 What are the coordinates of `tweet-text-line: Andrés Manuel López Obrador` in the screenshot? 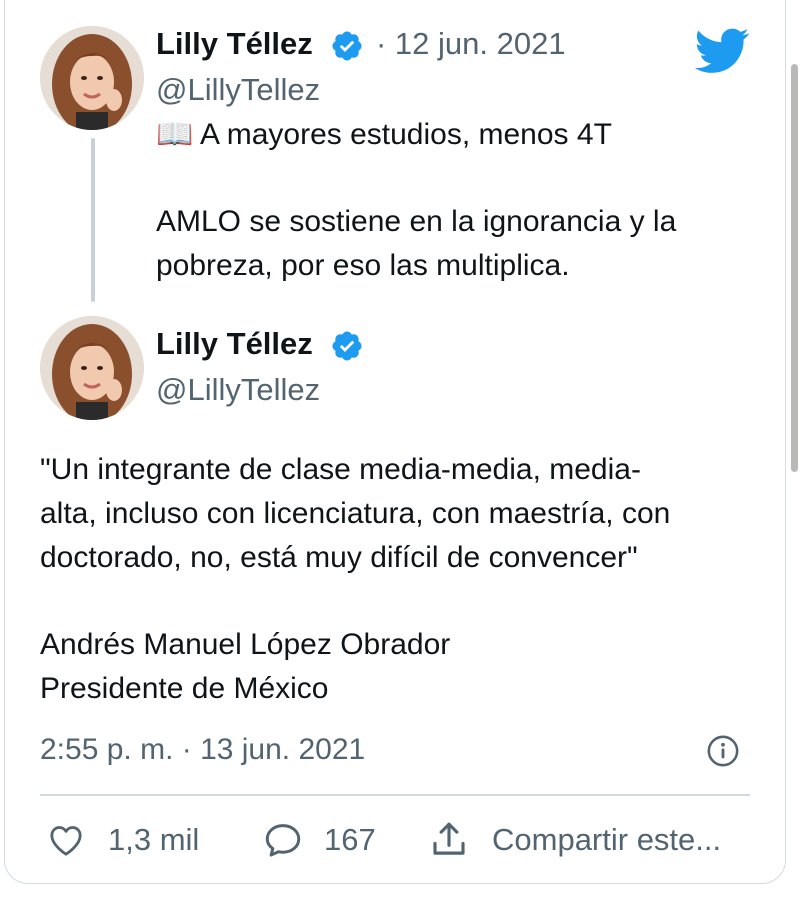 It's located at (245, 644).